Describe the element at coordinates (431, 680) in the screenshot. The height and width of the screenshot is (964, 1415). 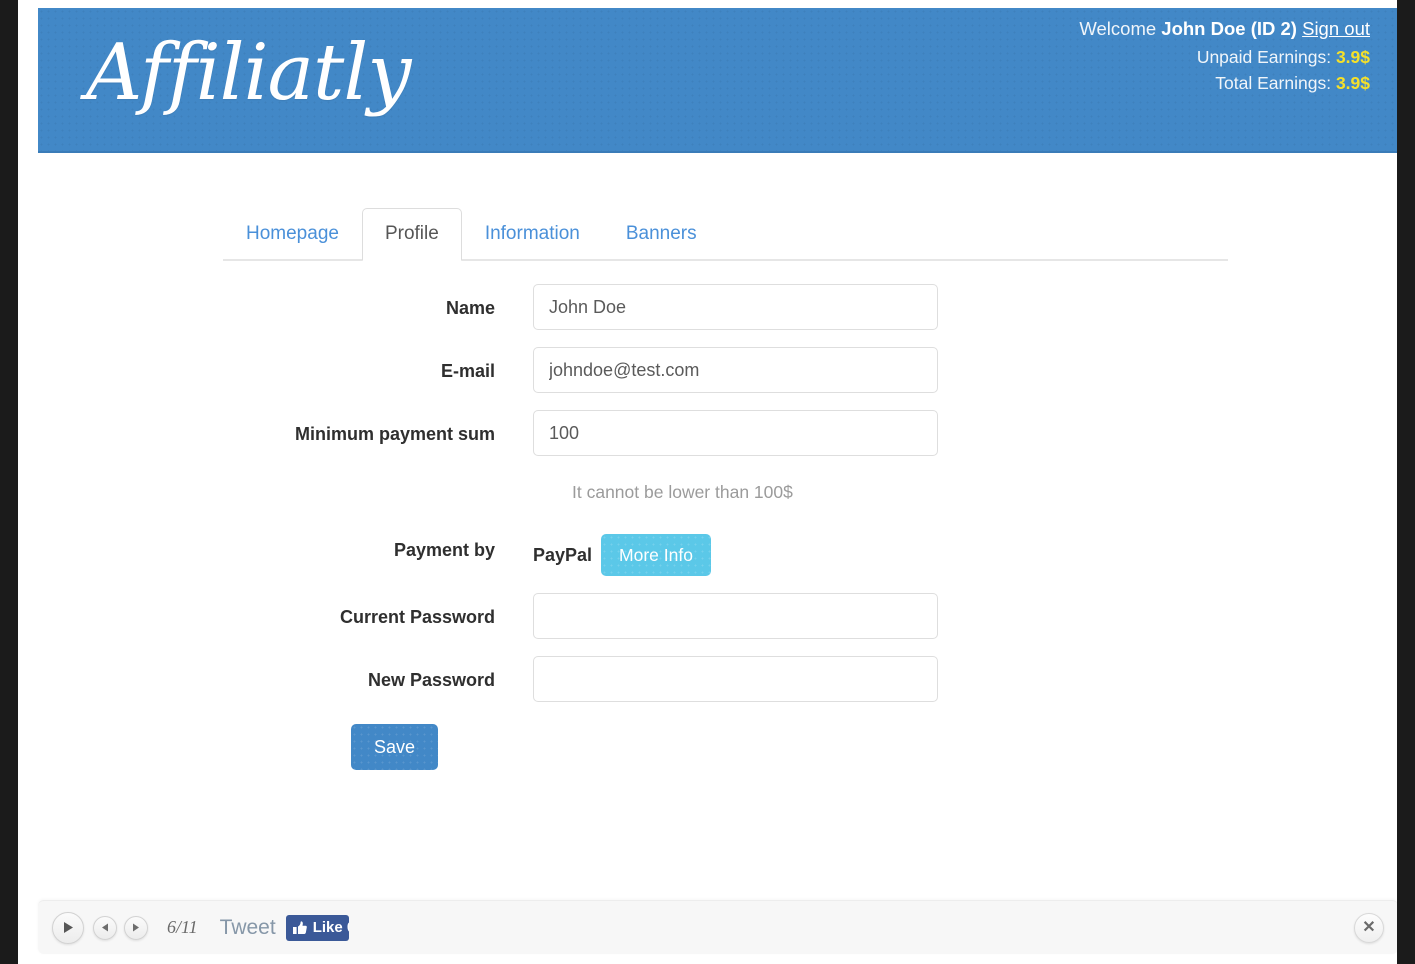
I see `new-password-label: New Password` at that location.